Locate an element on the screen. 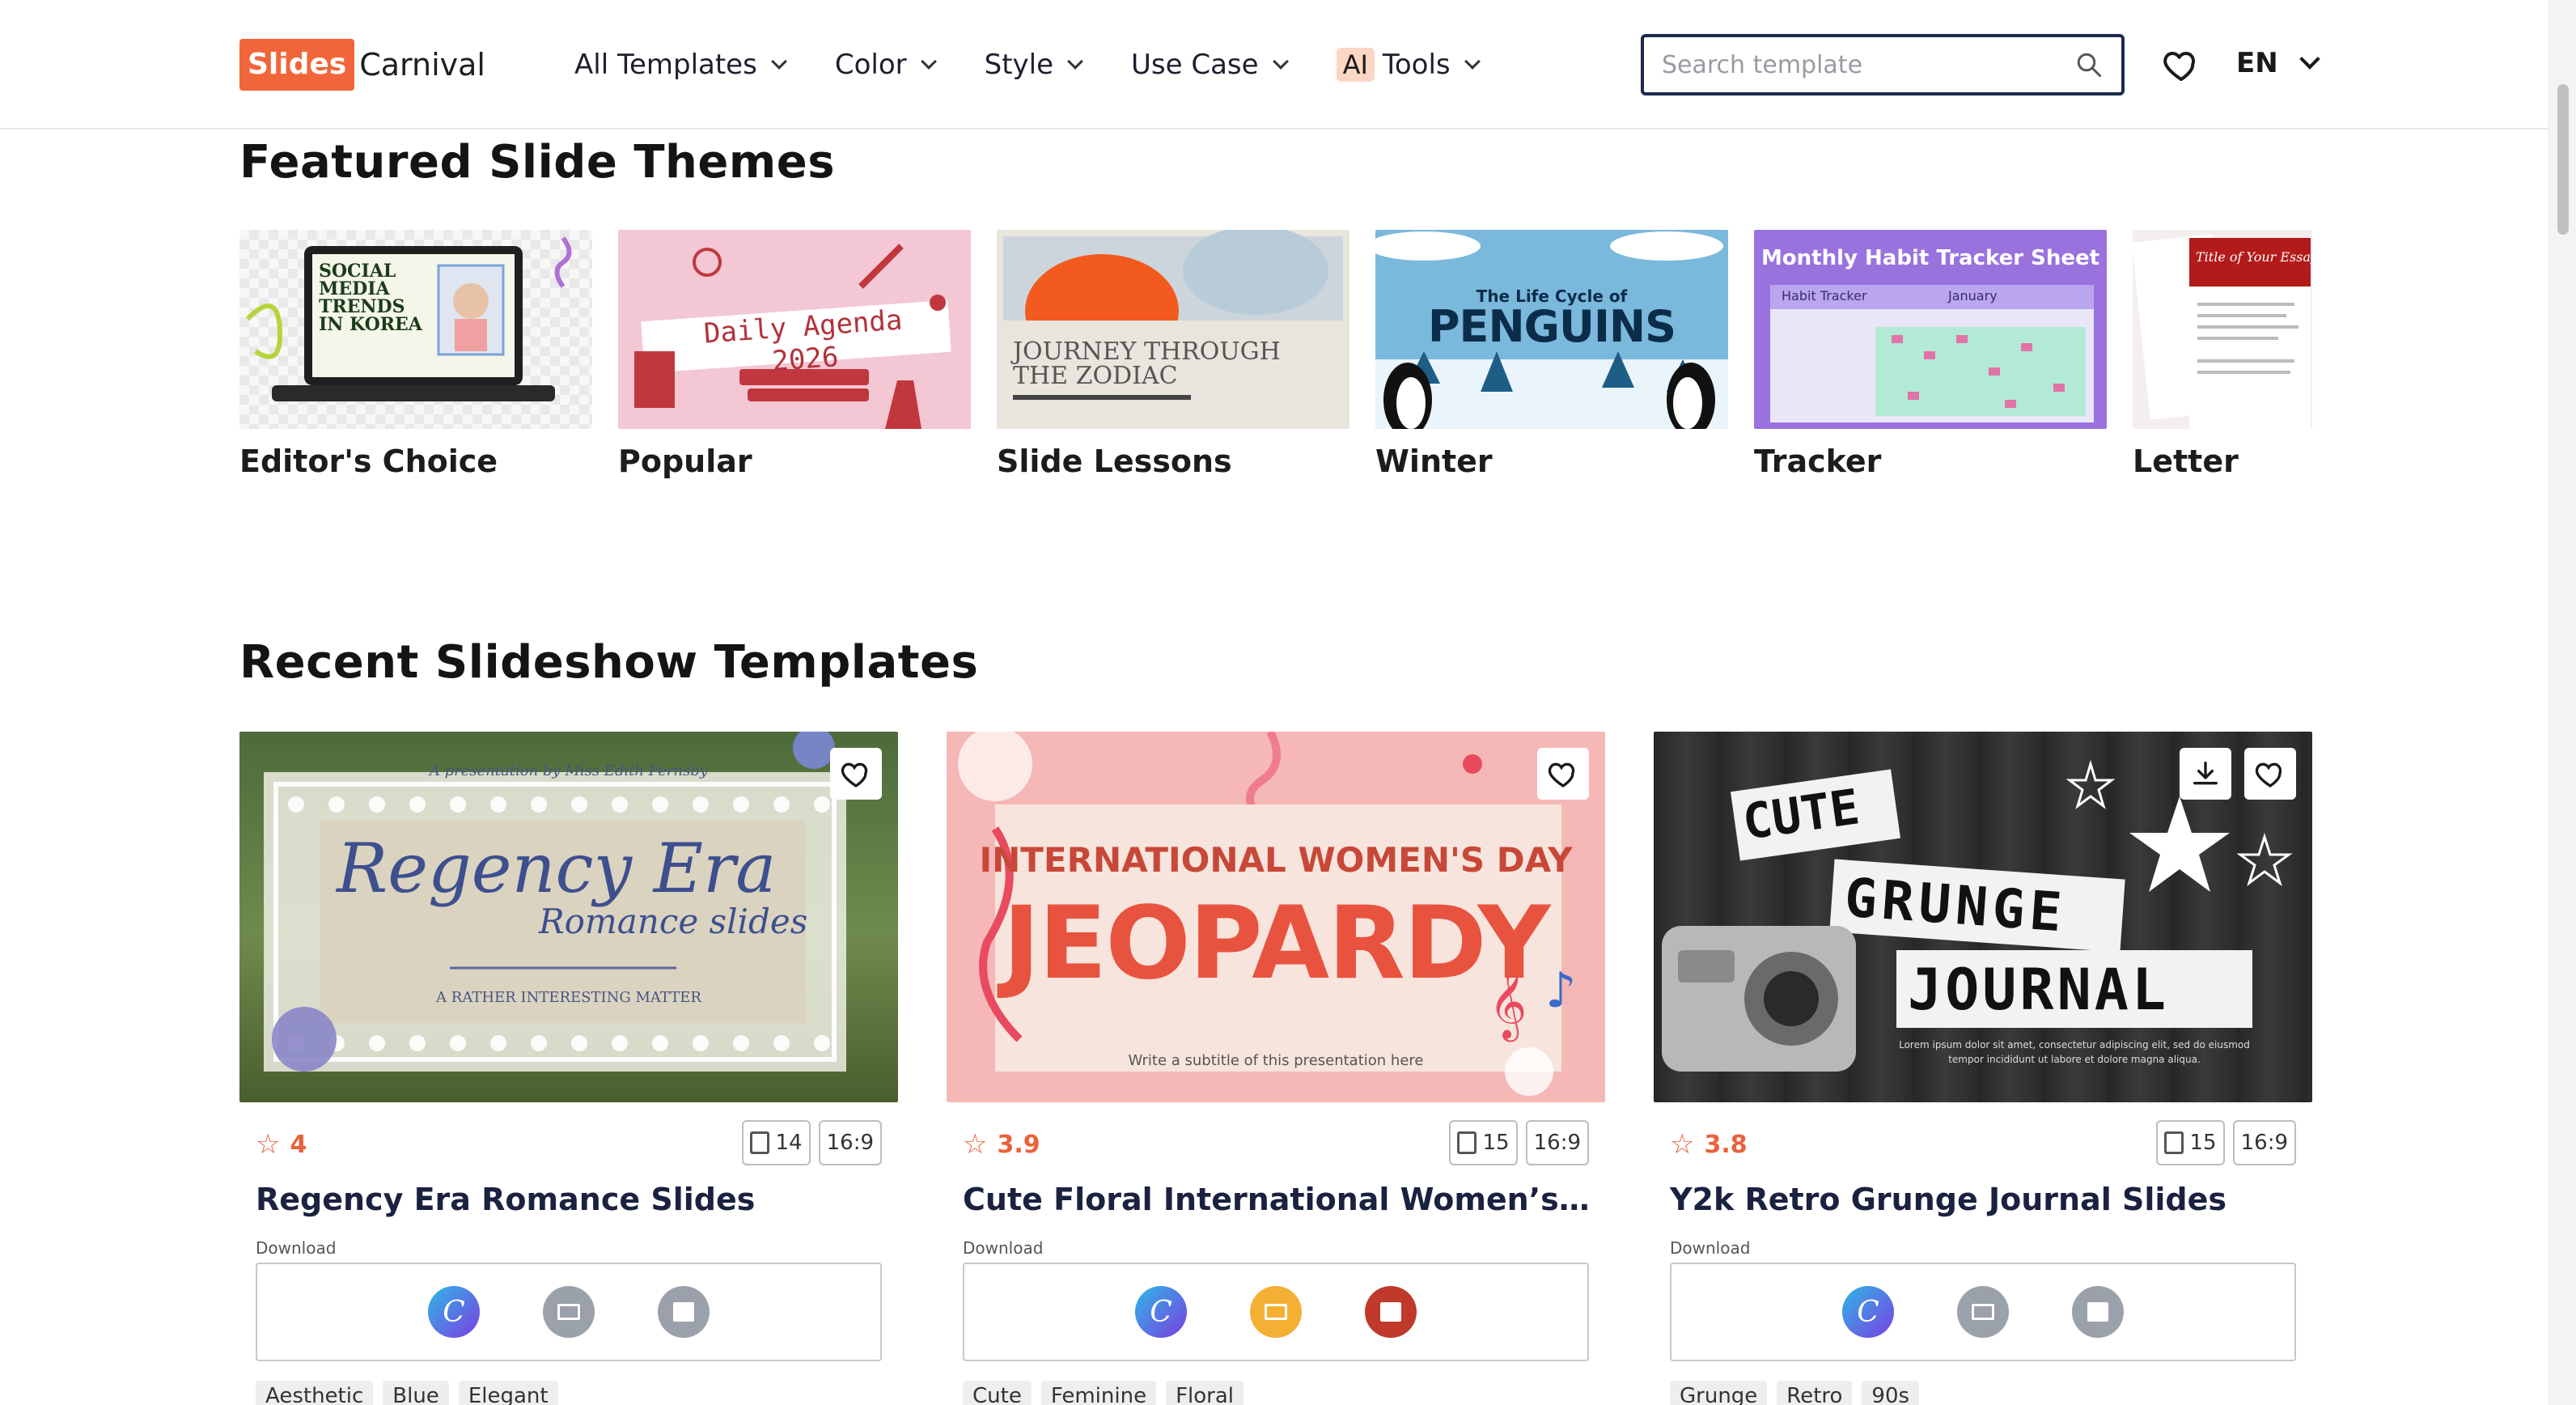 The image size is (2576, 1405). language-selector: EN is located at coordinates (2278, 63).